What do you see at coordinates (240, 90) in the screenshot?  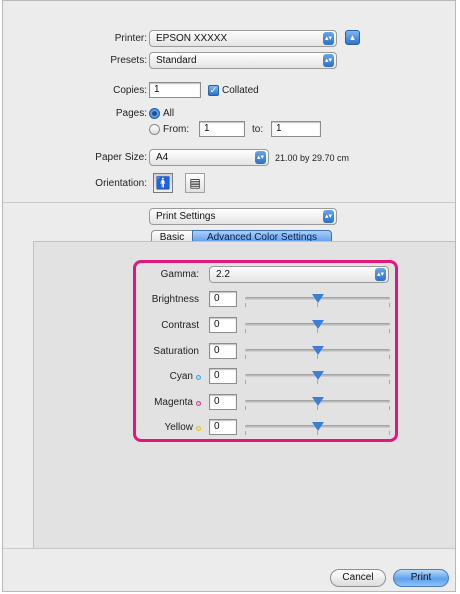 I see `collated-label: Collated` at bounding box center [240, 90].